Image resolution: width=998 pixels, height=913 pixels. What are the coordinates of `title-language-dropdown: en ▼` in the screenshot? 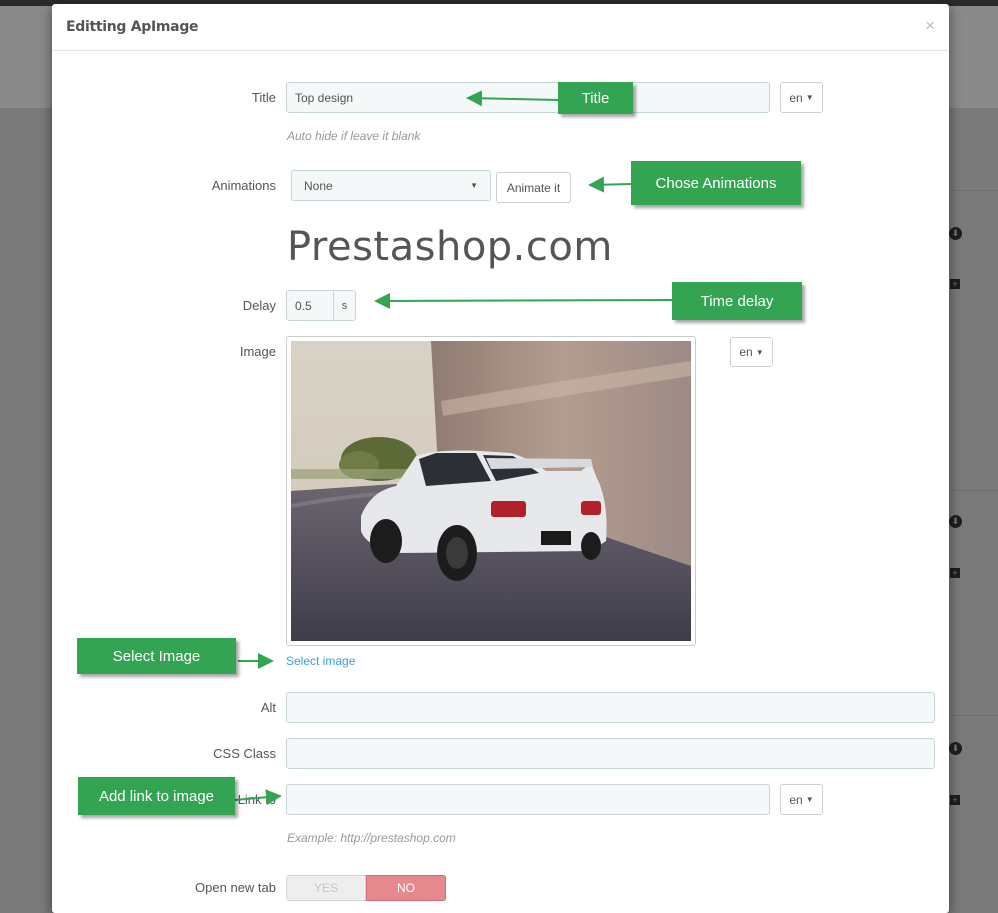 It's located at (801, 97).